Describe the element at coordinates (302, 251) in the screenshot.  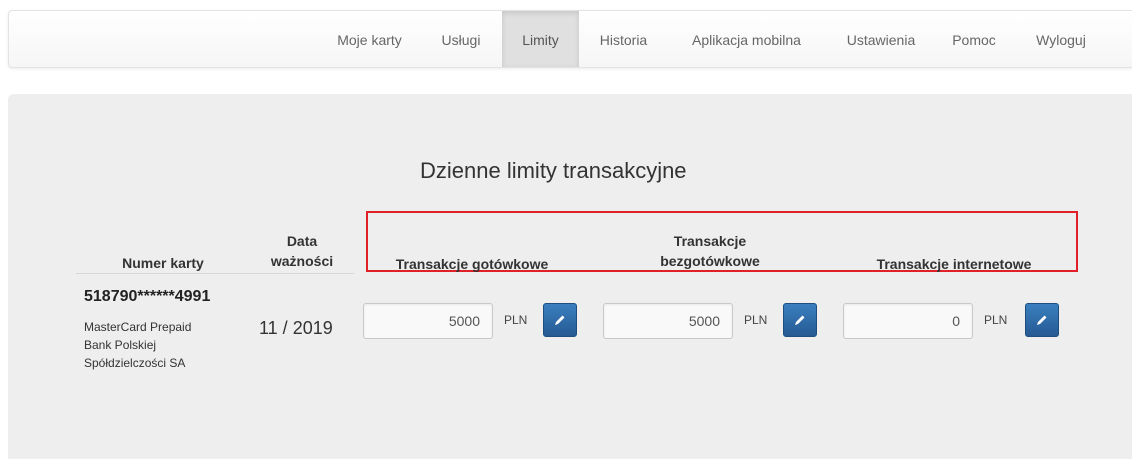
I see `header-expiry: Data ważności` at that location.